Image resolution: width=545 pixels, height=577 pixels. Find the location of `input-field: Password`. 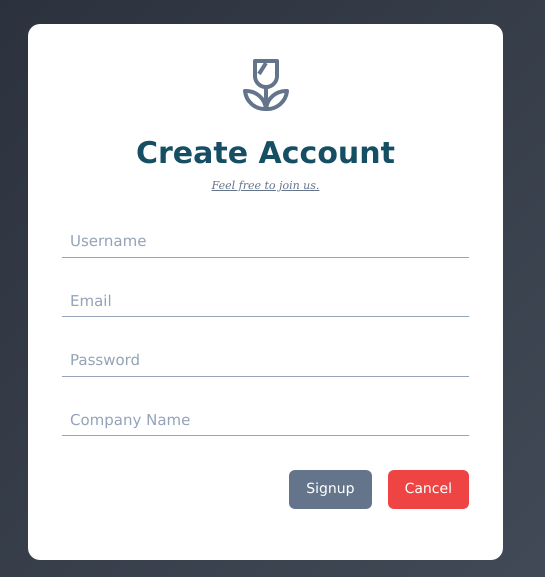

input-field: Password is located at coordinates (265, 360).